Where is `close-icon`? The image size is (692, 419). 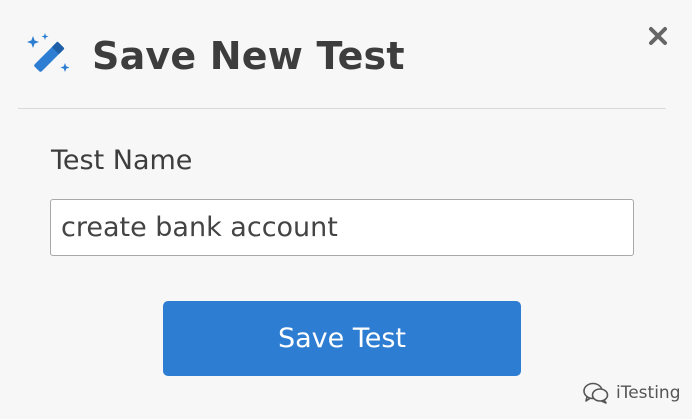
close-icon is located at coordinates (658, 36).